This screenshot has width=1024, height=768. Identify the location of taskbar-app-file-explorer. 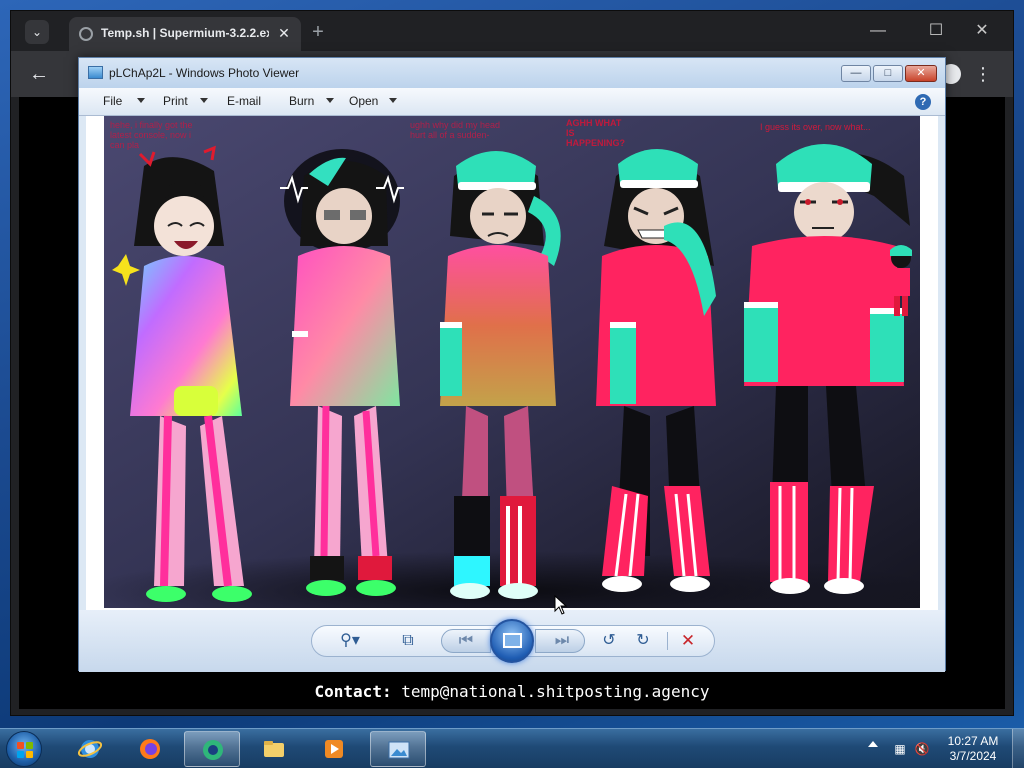
(274, 749).